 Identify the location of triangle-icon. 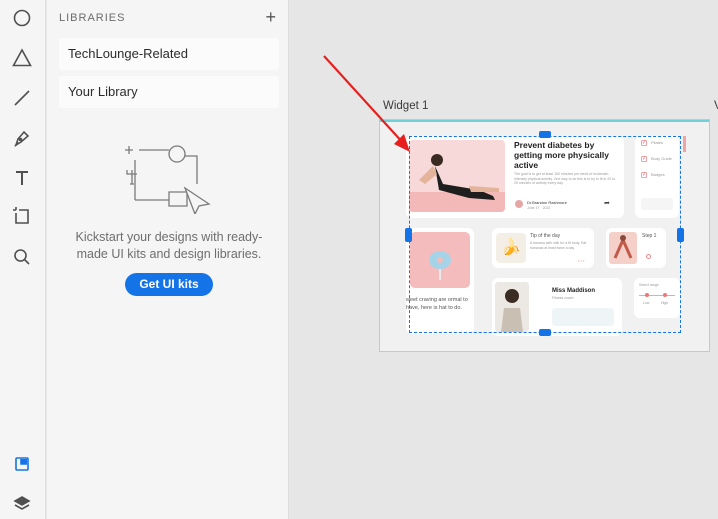
(22, 57).